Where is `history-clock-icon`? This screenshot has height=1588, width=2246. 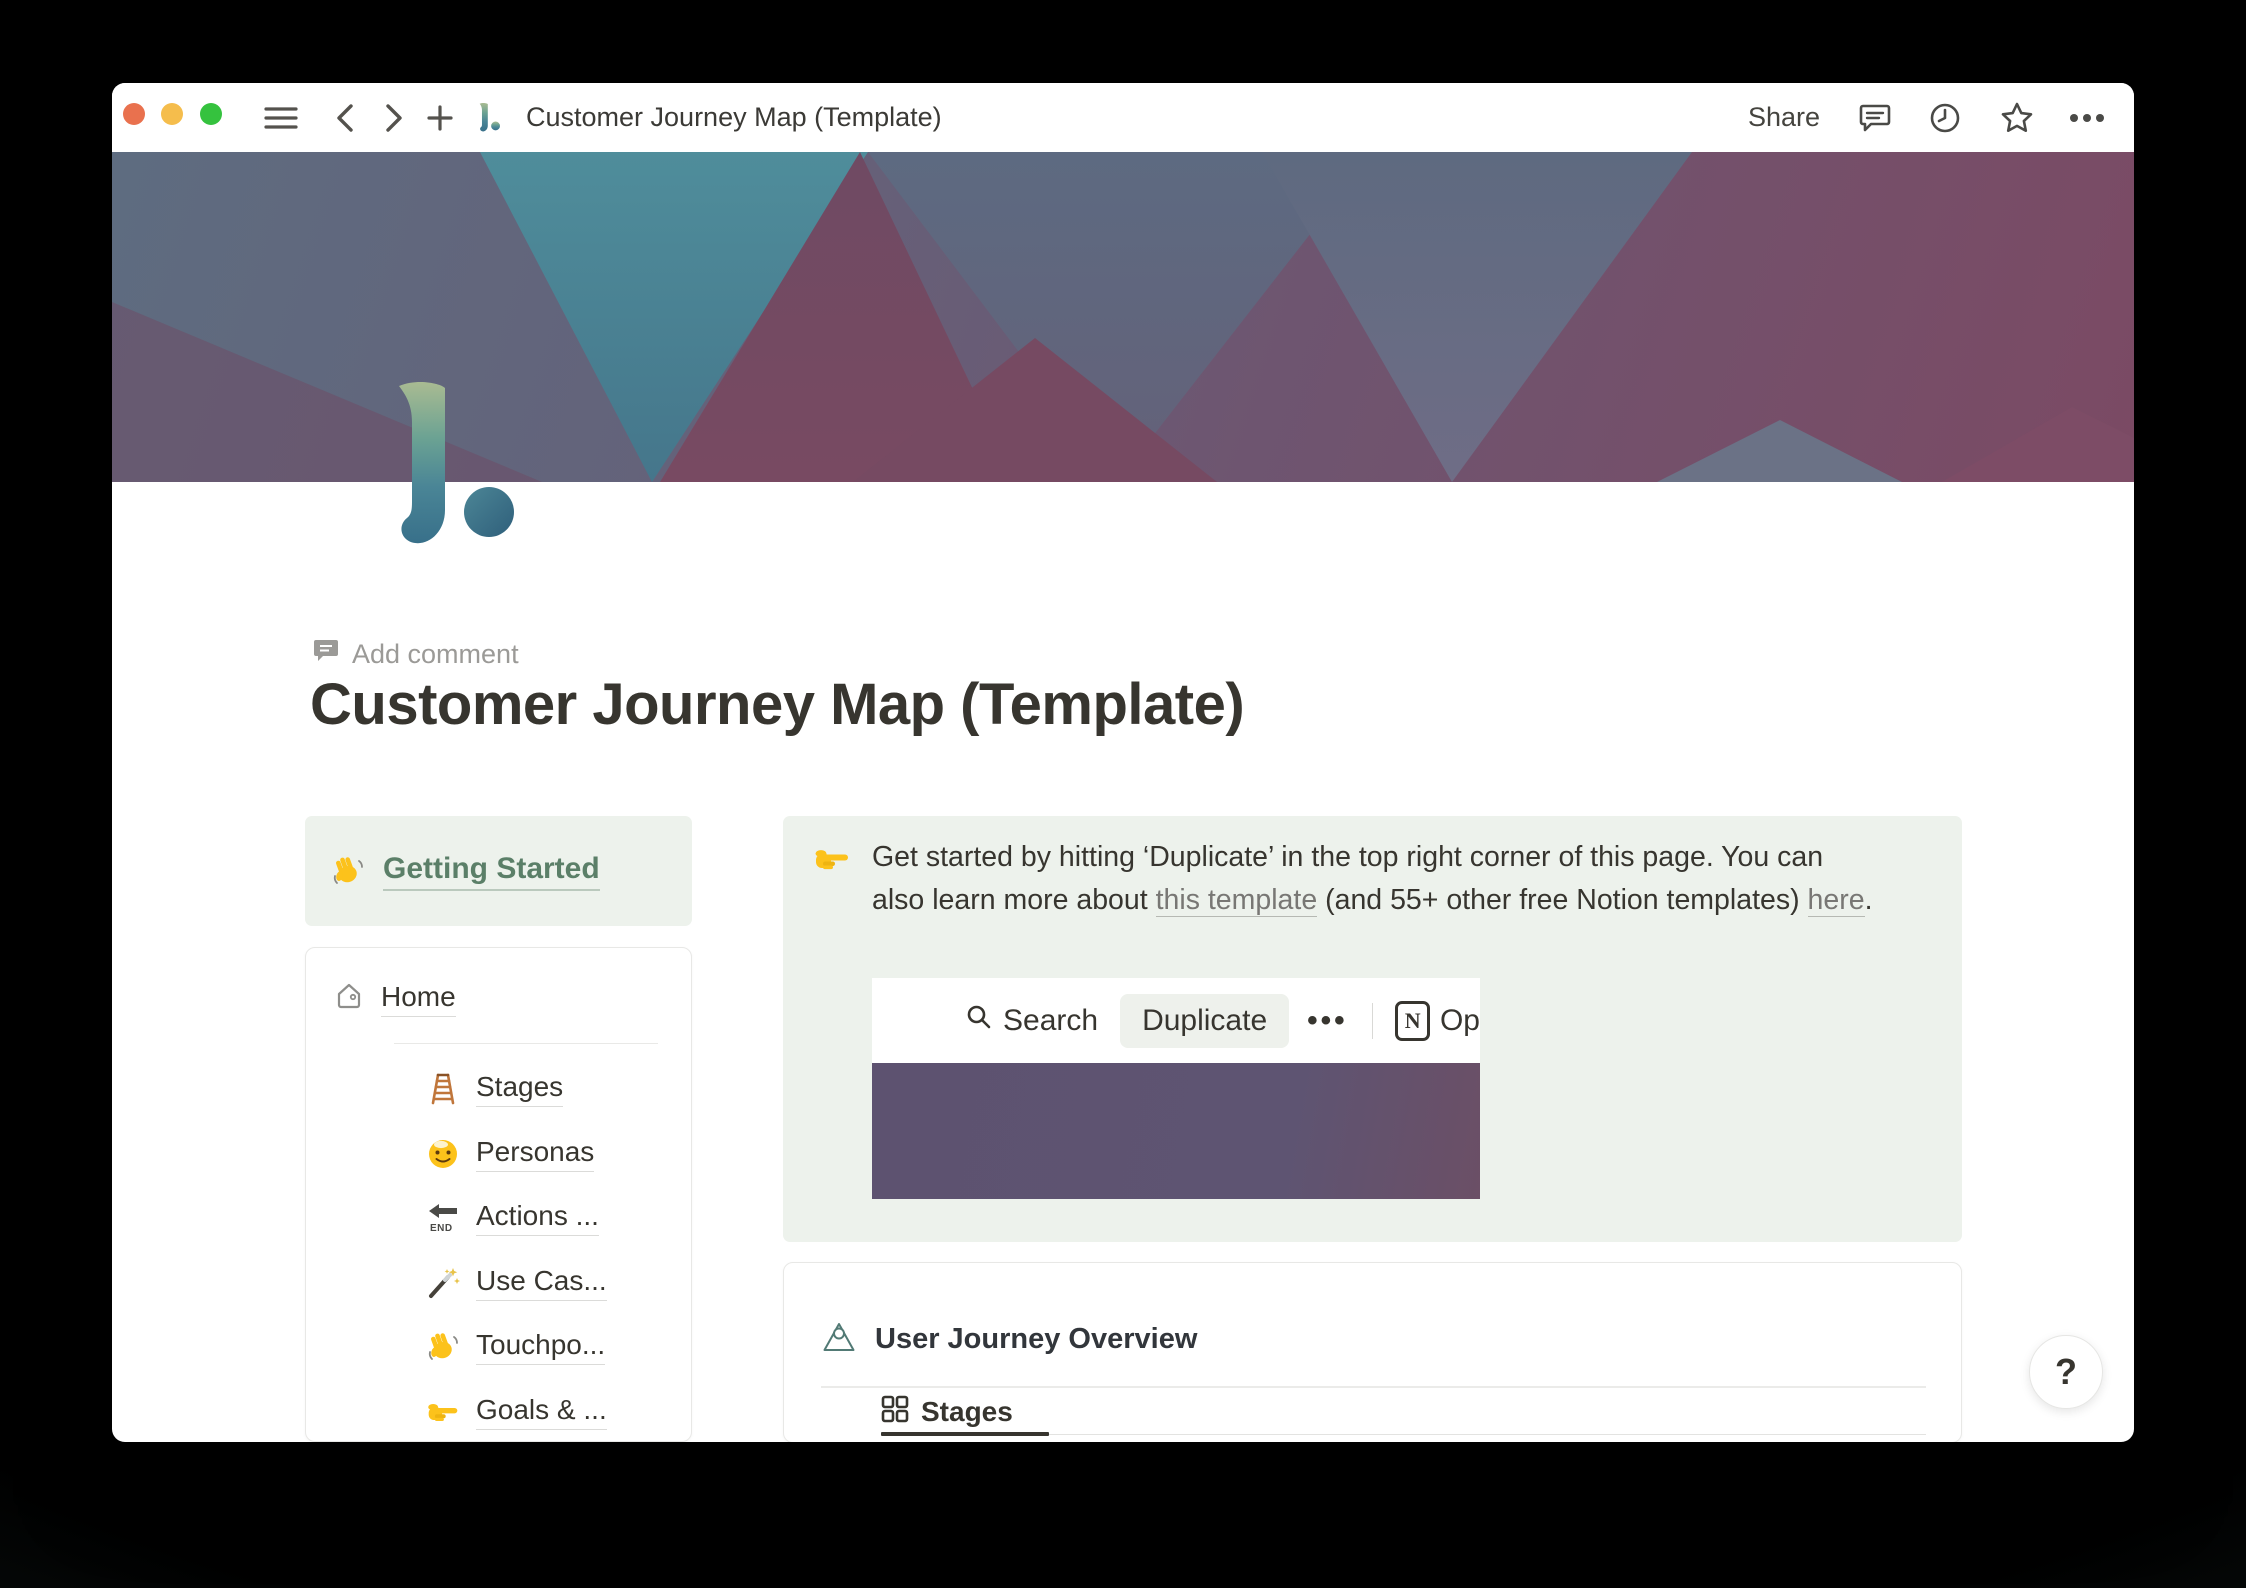
history-clock-icon is located at coordinates (1945, 118).